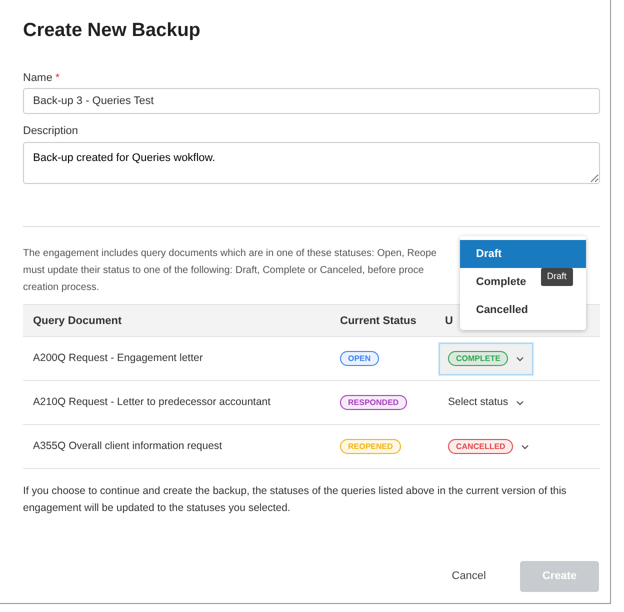 Image resolution: width=624 pixels, height=612 pixels. What do you see at coordinates (449, 320) in the screenshot?
I see `column-header: U` at bounding box center [449, 320].